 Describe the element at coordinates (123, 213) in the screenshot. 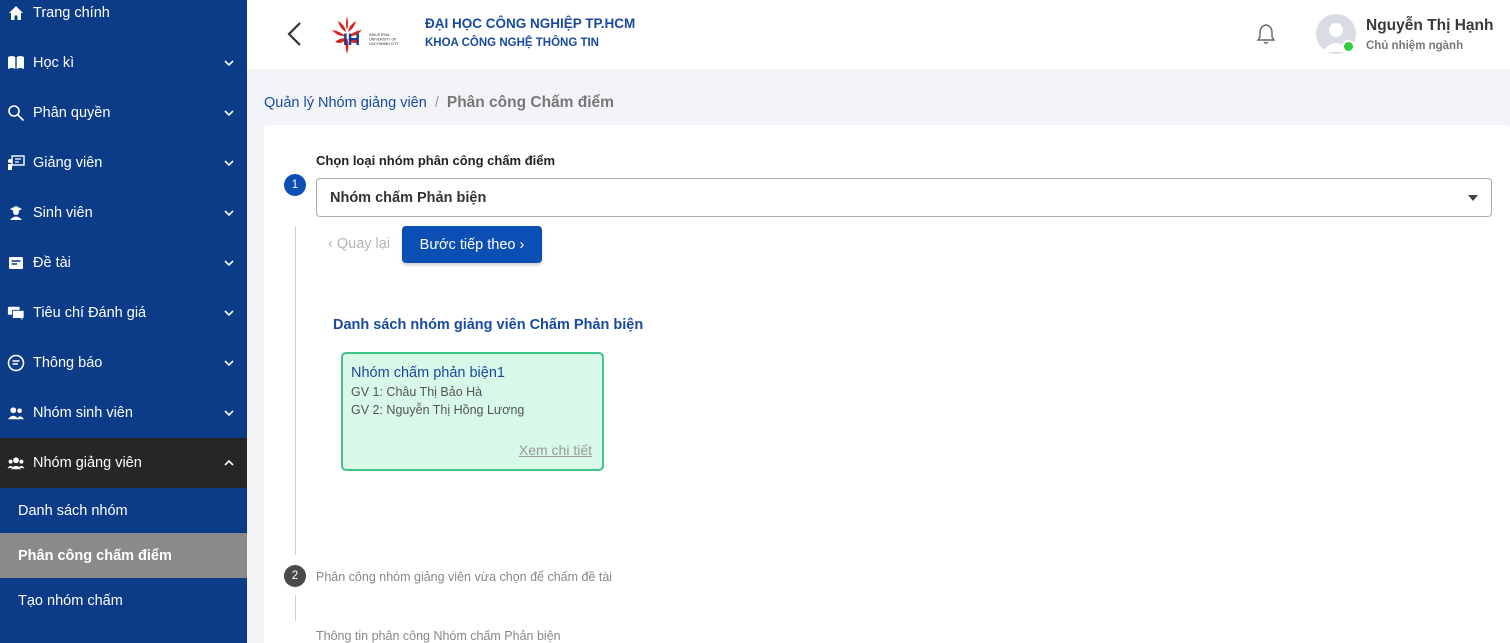

I see `sidebar-item-students: Sinh viên` at that location.